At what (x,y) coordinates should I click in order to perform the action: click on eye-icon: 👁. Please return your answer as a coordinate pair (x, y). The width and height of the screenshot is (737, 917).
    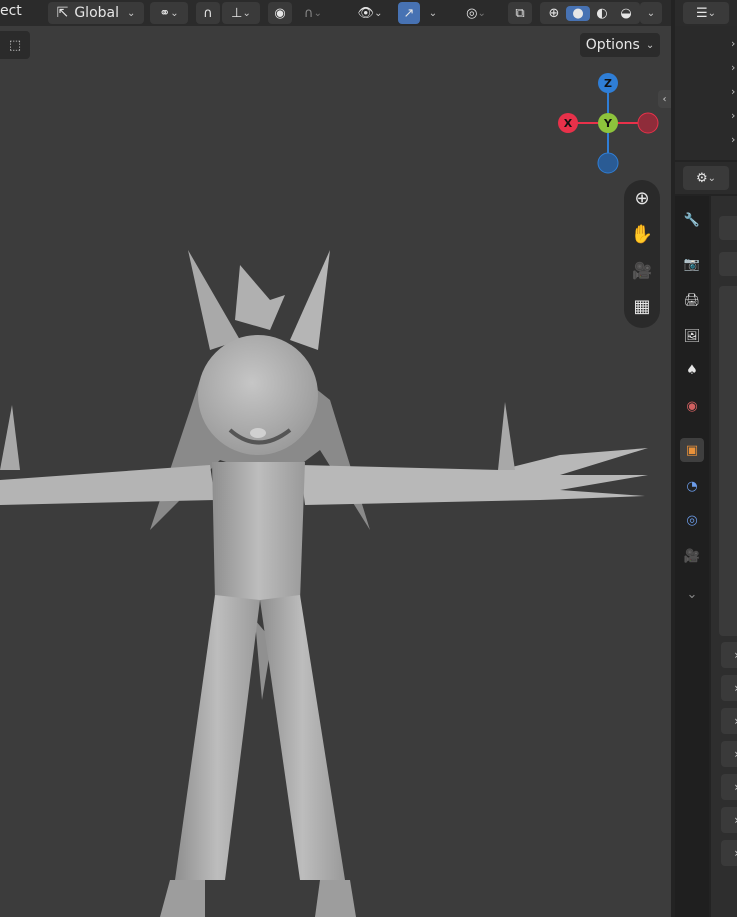
    Looking at the image, I should click on (366, 13).